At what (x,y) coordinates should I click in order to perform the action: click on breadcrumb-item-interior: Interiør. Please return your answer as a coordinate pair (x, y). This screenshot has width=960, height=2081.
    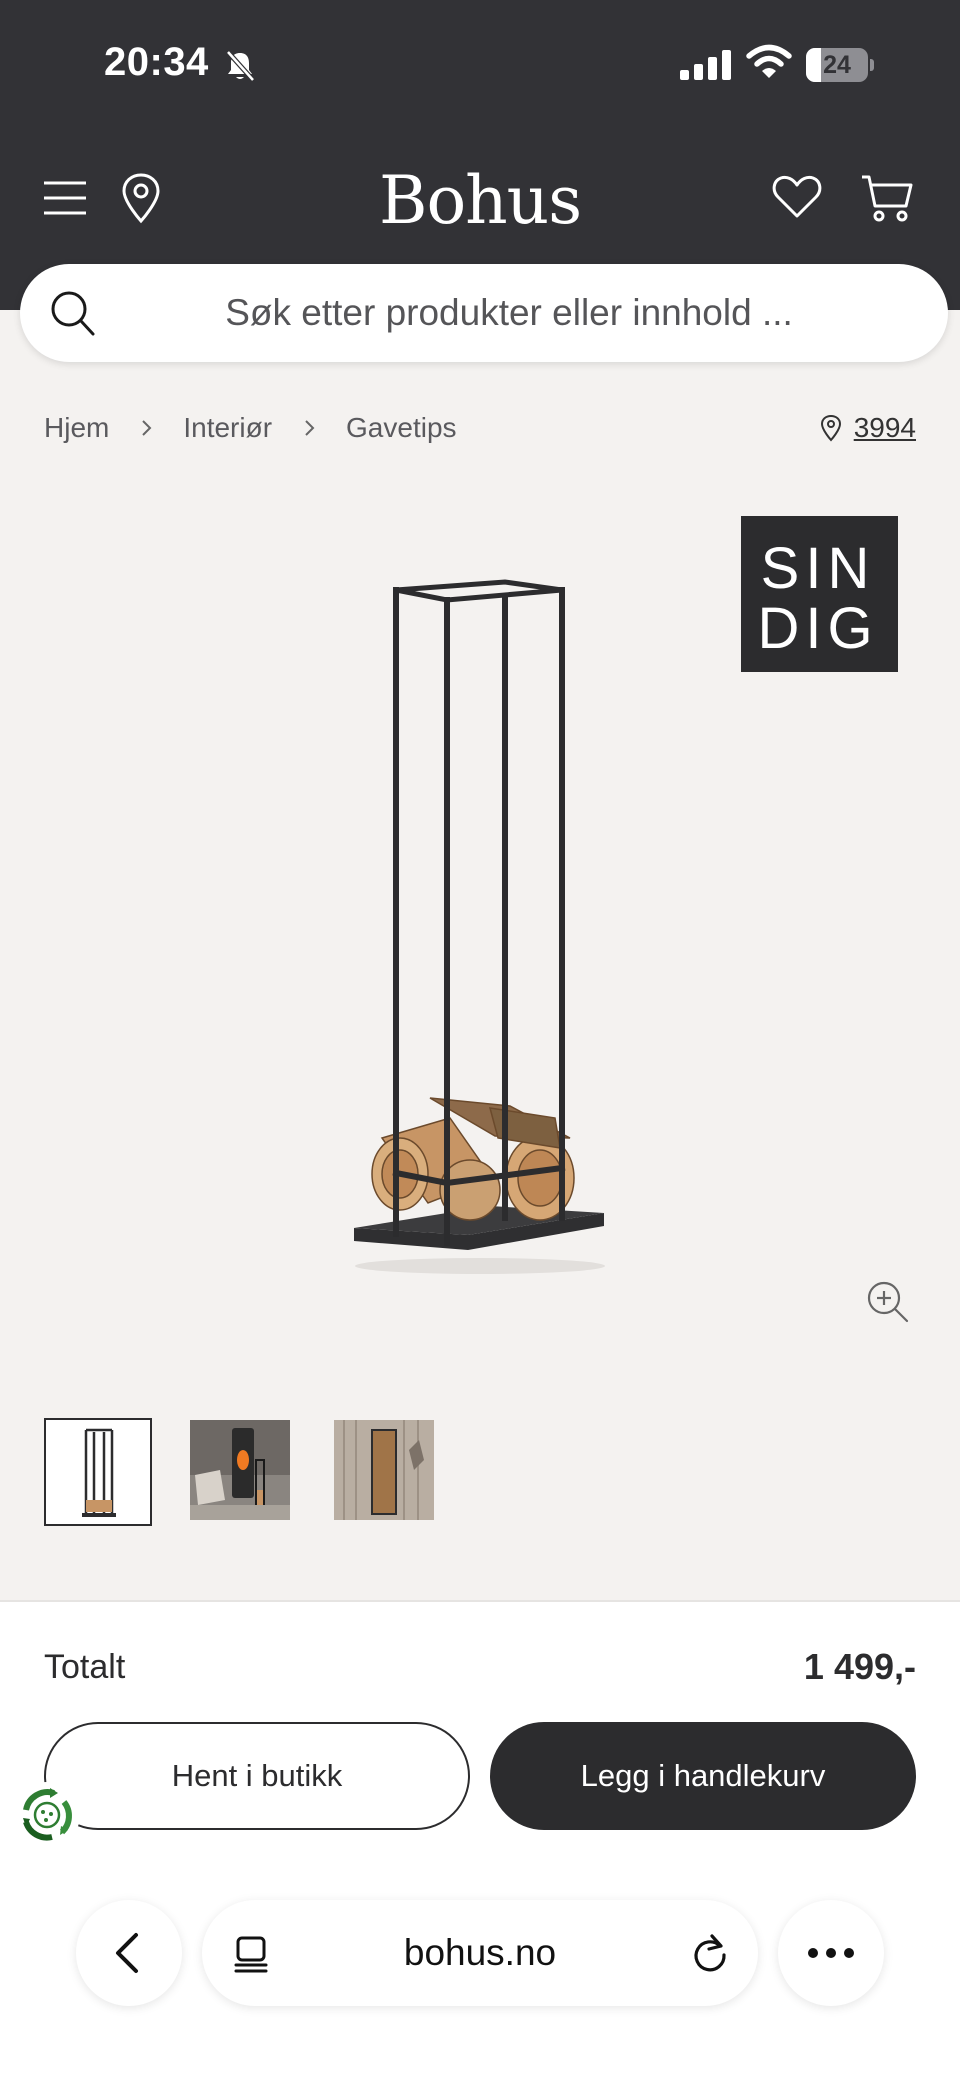
    Looking at the image, I should click on (227, 428).